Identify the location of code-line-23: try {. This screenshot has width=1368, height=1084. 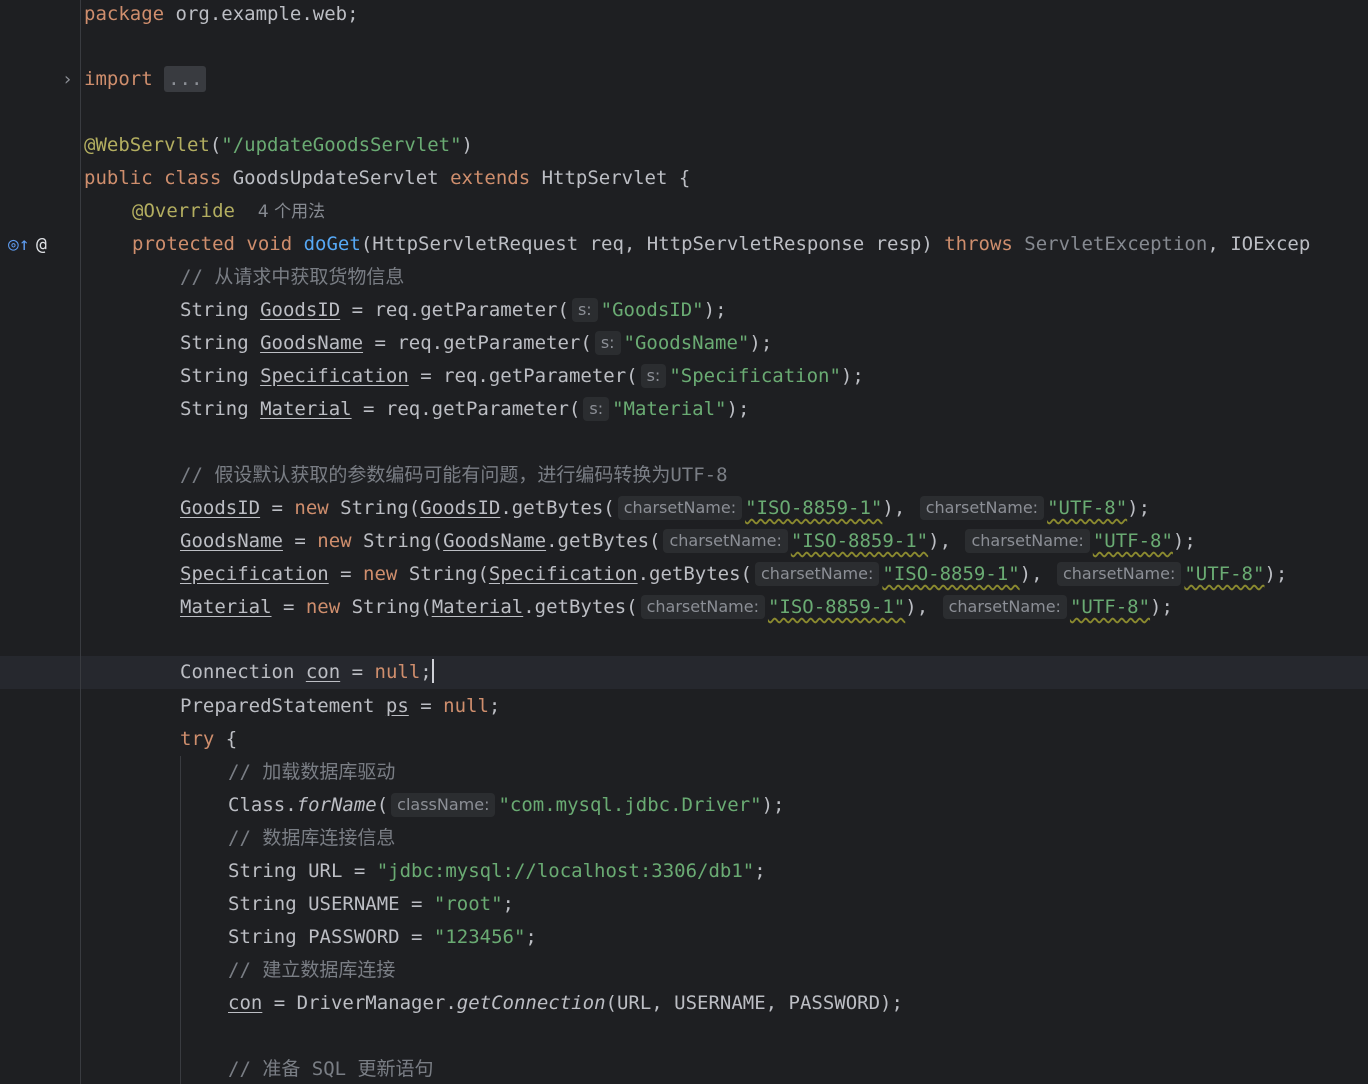
(774, 739).